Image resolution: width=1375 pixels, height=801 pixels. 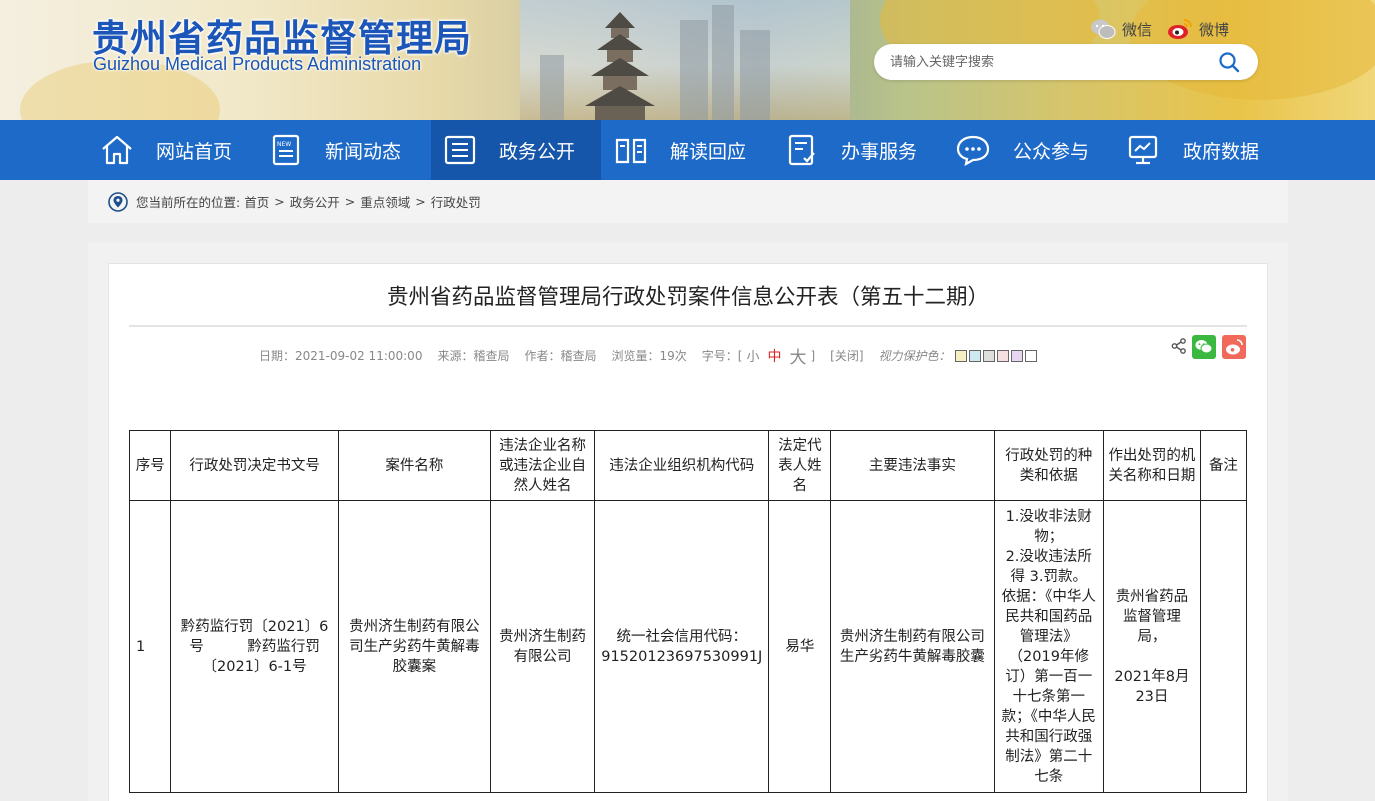 What do you see at coordinates (150, 465) in the screenshot?
I see `header-index: 序号` at bounding box center [150, 465].